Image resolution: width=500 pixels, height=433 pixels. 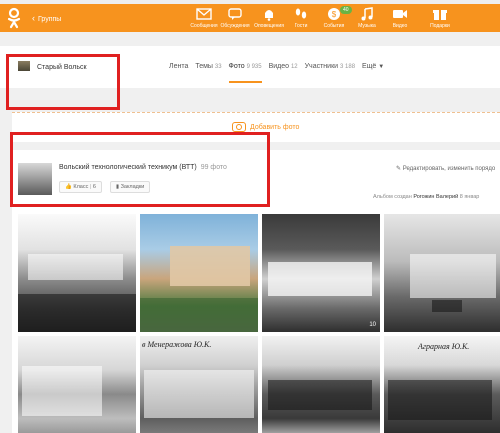 What do you see at coordinates (301, 13) in the screenshot?
I see `footprints-icon` at bounding box center [301, 13].